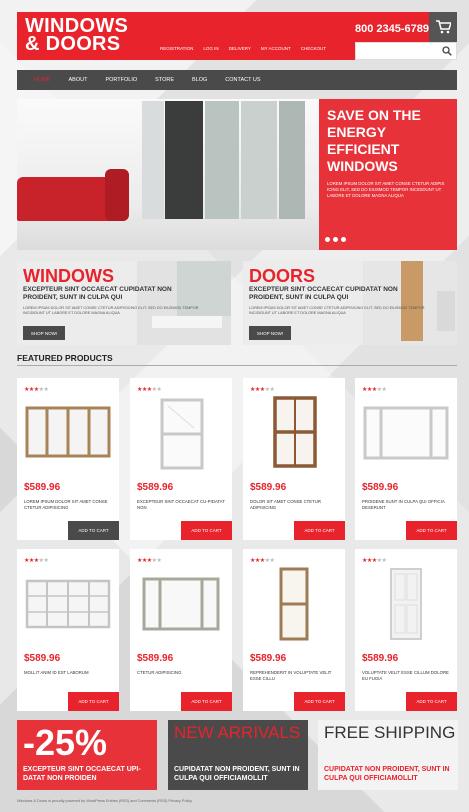  What do you see at coordinates (242, 80) in the screenshot?
I see `nav-contact-us: Contact us` at bounding box center [242, 80].